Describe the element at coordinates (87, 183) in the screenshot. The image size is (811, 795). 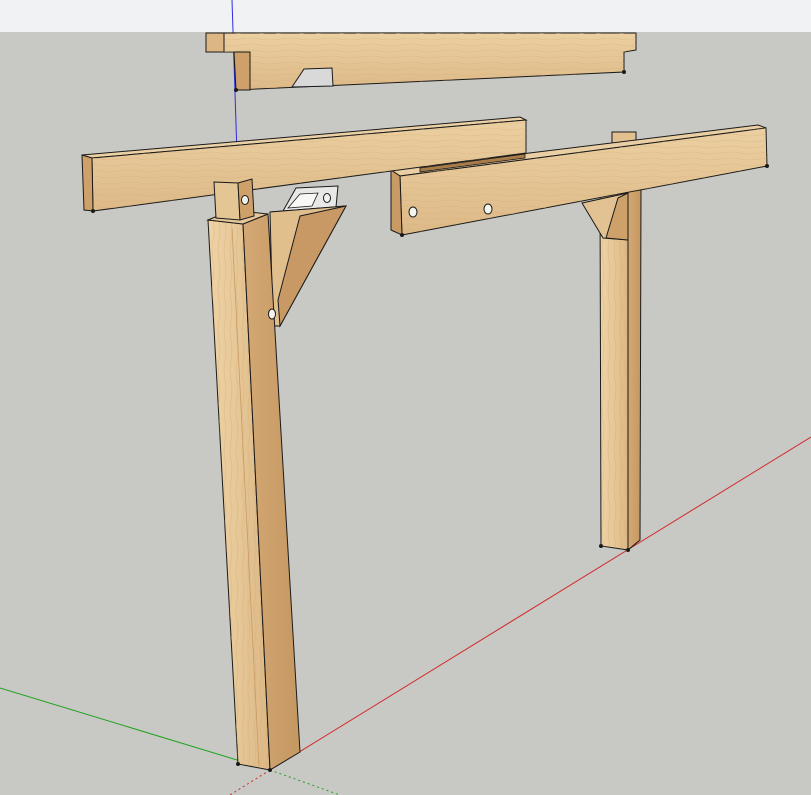
I see `left-beam-end` at that location.